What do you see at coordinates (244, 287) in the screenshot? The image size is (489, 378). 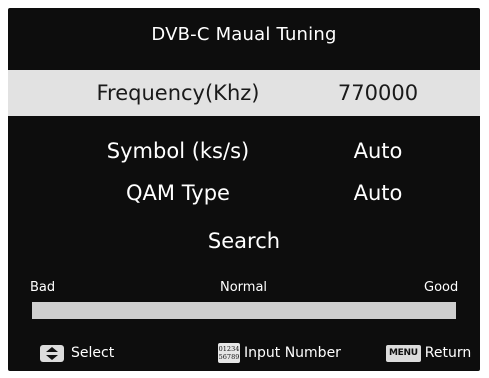 I see `signal-normal-label: Normal` at bounding box center [244, 287].